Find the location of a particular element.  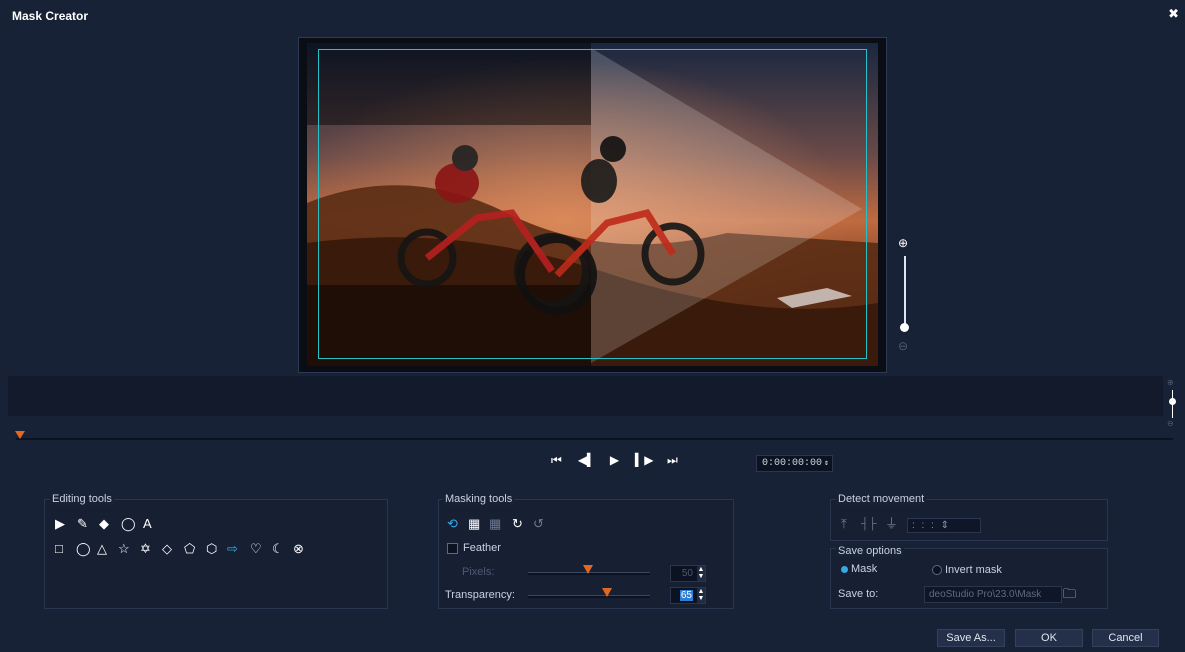

zoom-in-icon: ⊕ is located at coordinates (903, 243).